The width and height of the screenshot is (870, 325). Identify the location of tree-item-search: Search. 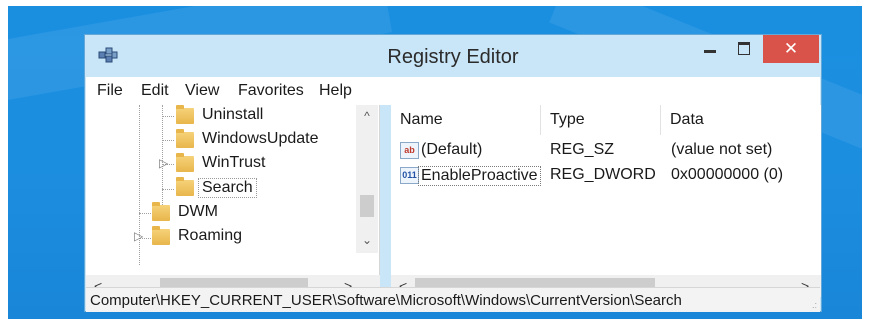
(221, 188).